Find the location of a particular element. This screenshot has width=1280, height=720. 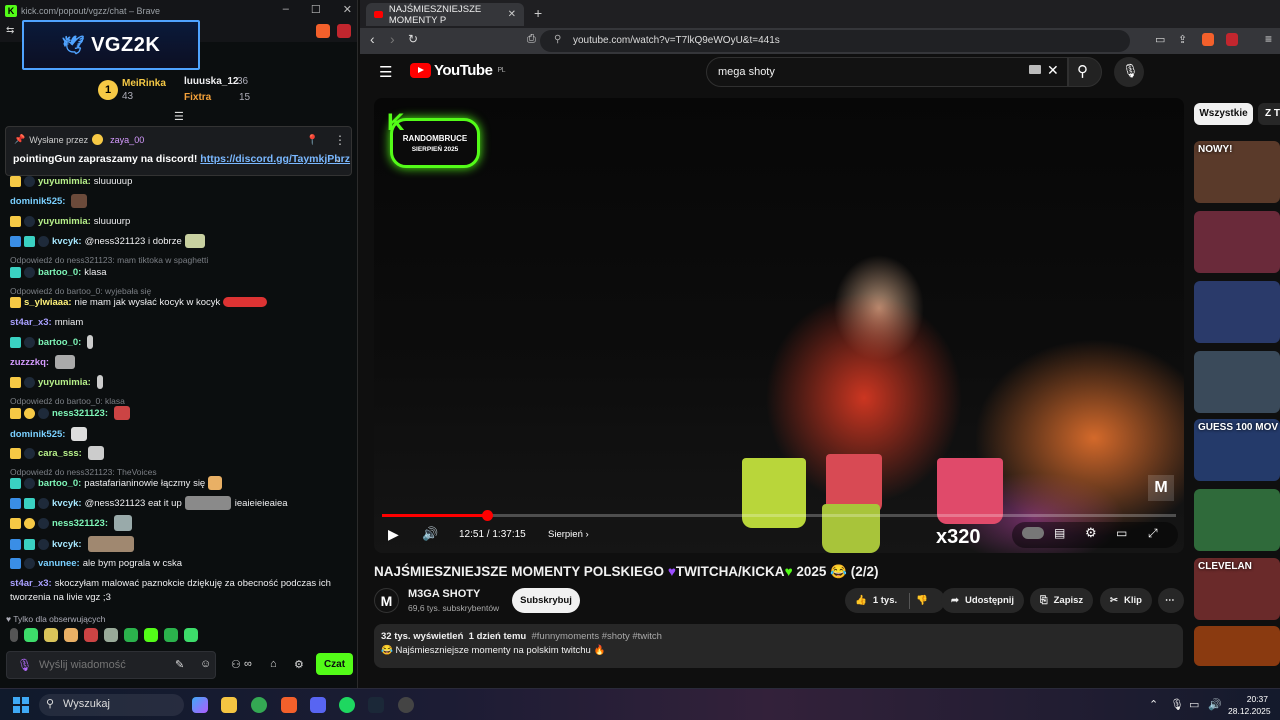

recommended-video-thumbnail: CLEVELAN is located at coordinates (1237, 589).